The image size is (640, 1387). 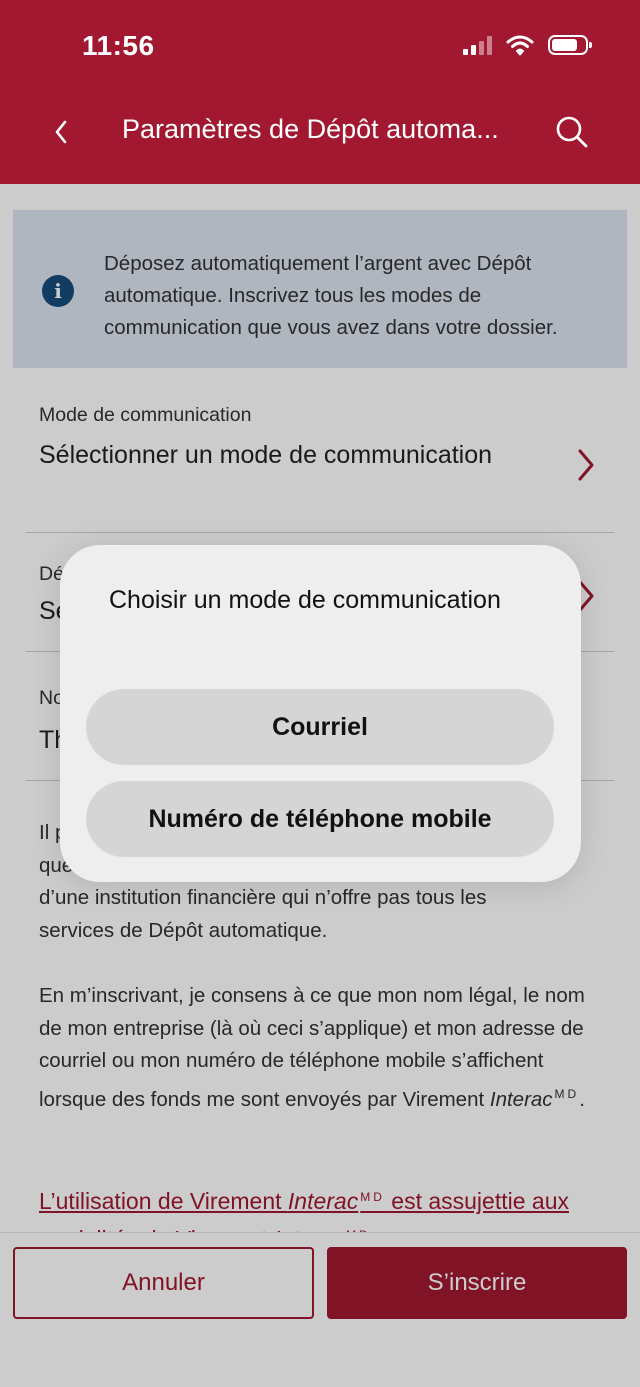 I want to click on chevron-left-icon, so click(x=61, y=132).